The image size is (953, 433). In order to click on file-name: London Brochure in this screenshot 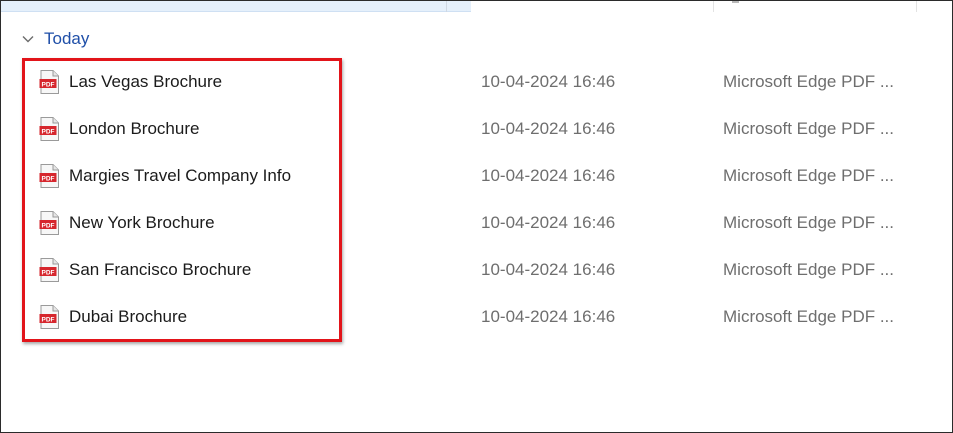, I will do `click(134, 128)`.